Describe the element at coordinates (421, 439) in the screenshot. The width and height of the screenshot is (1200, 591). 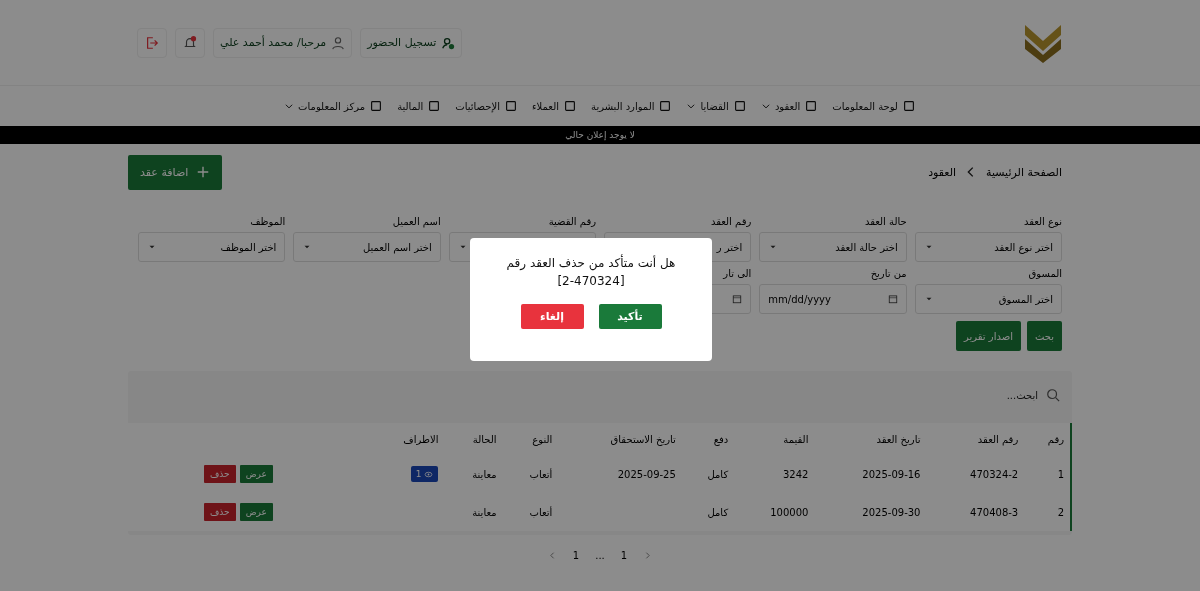
I see `column-header: الاطراف` at that location.